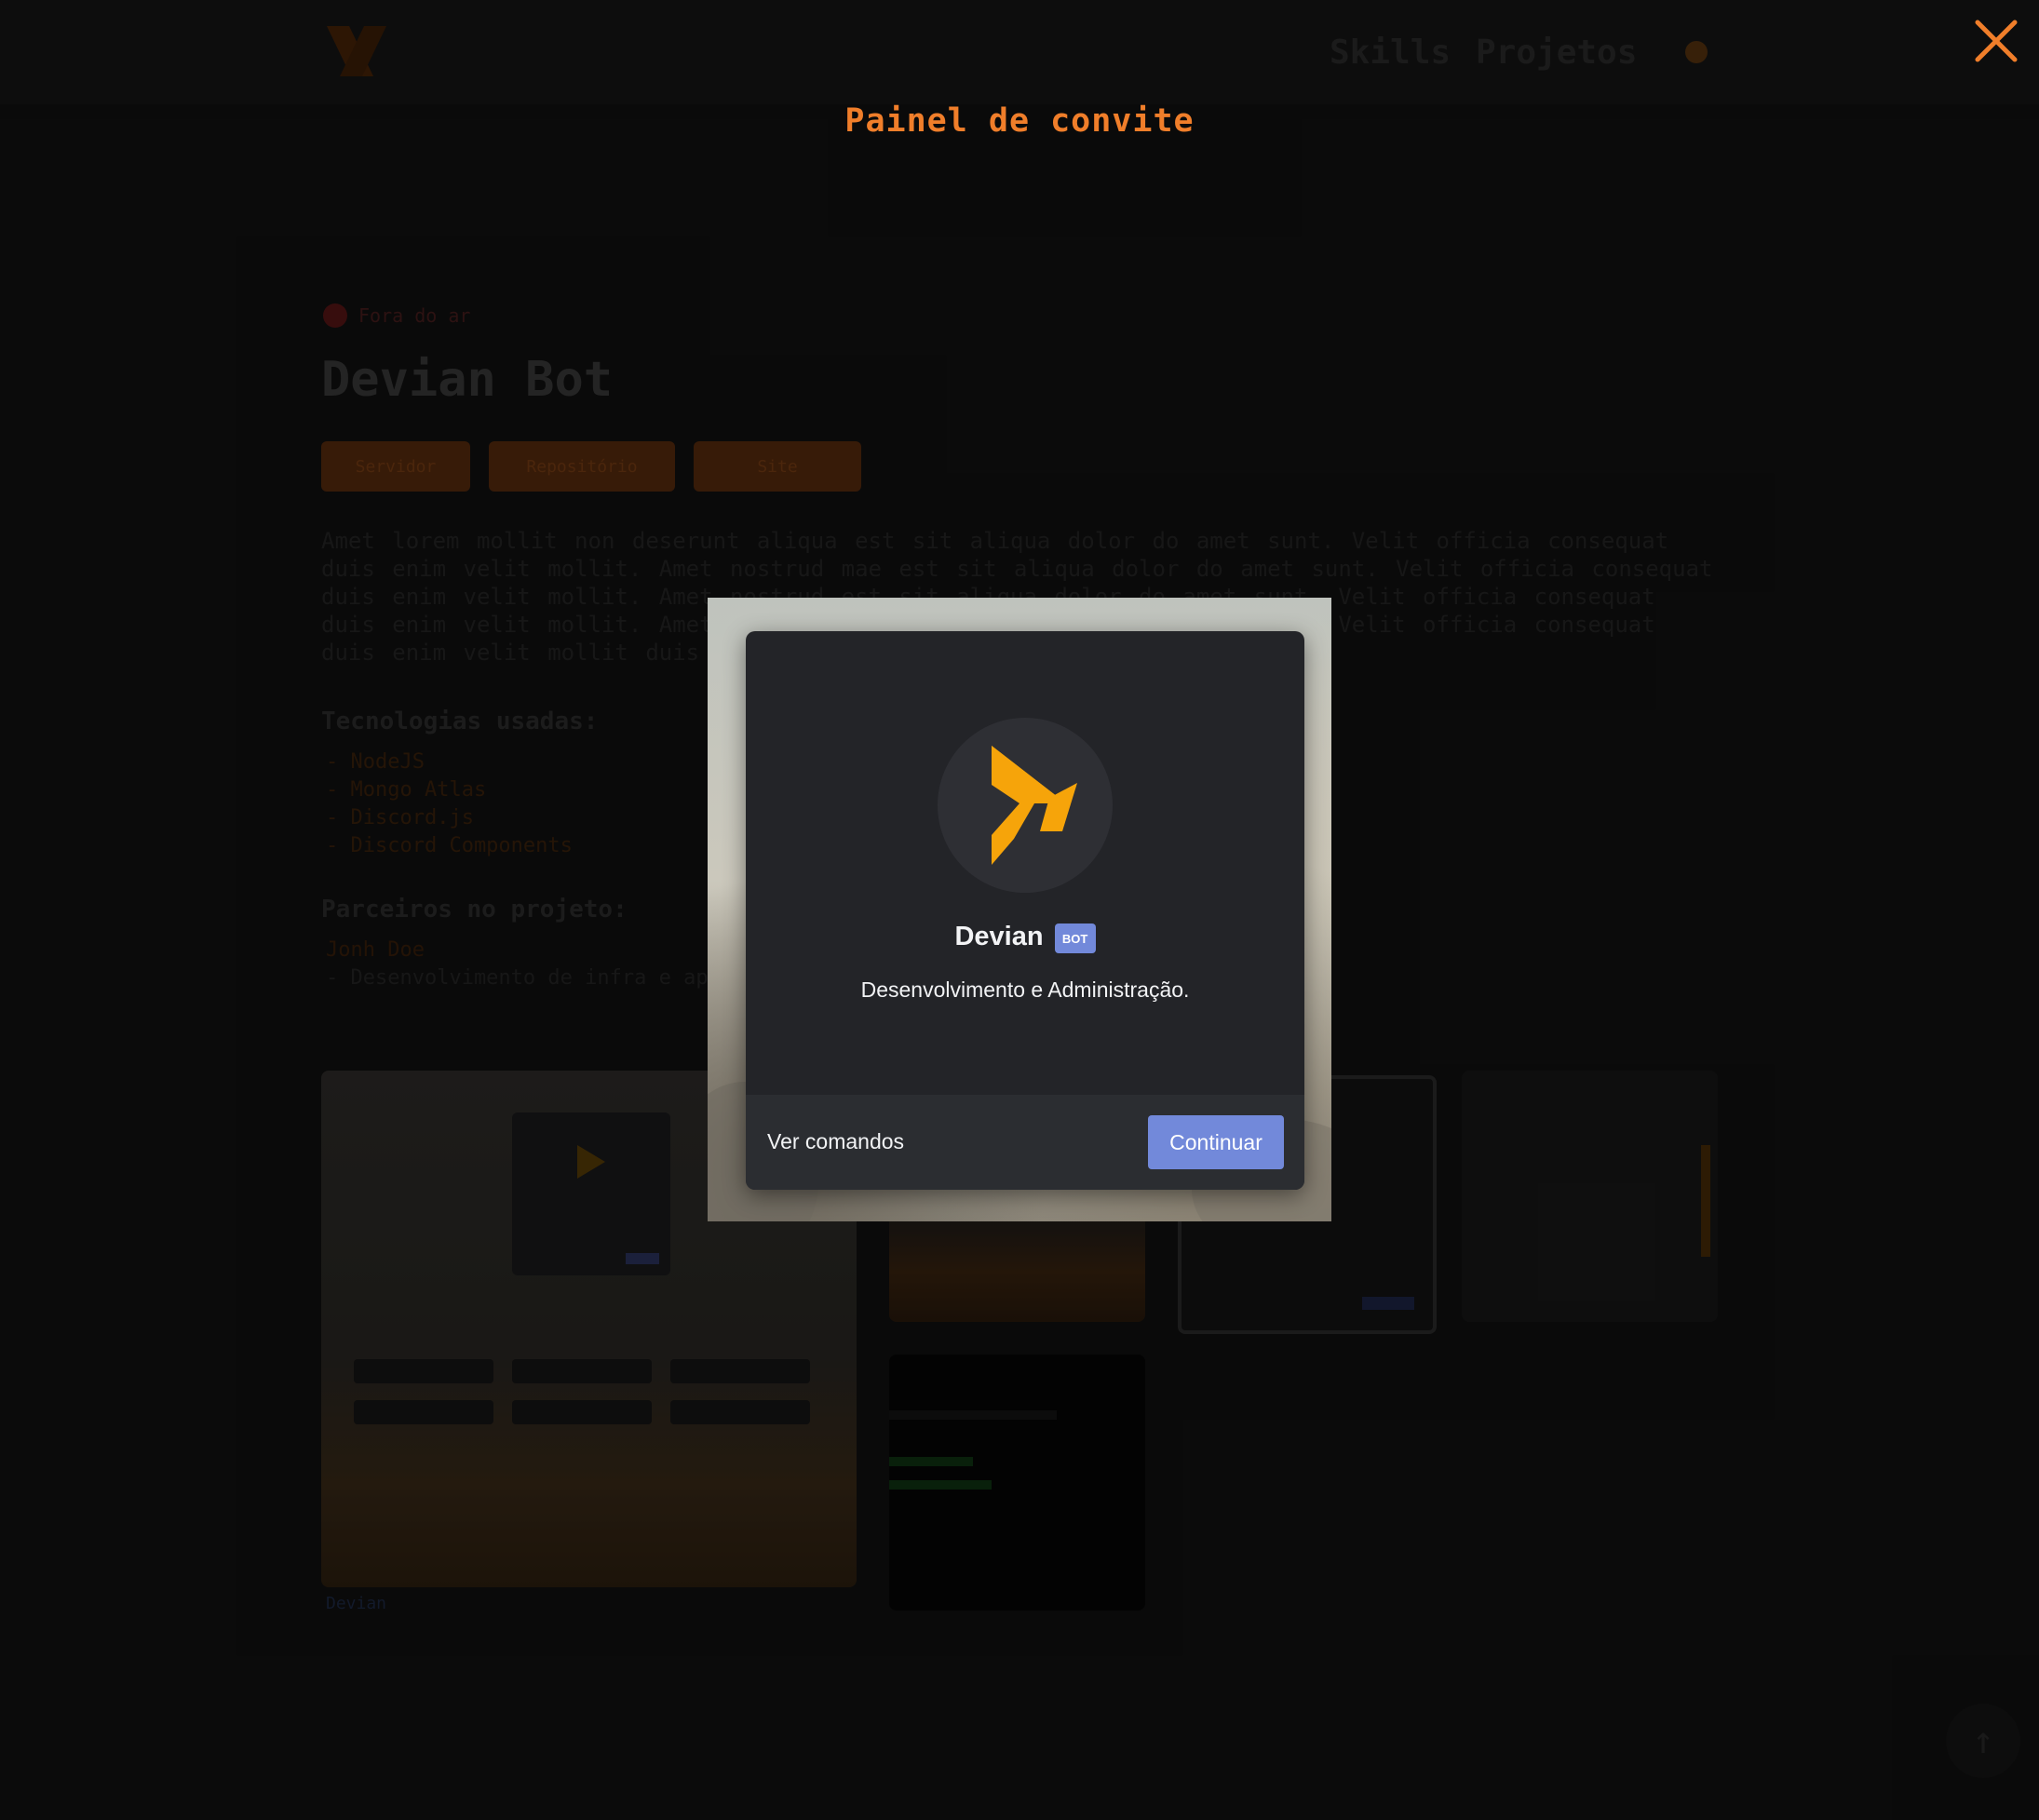  I want to click on devian-logo-icon, so click(1034, 805).